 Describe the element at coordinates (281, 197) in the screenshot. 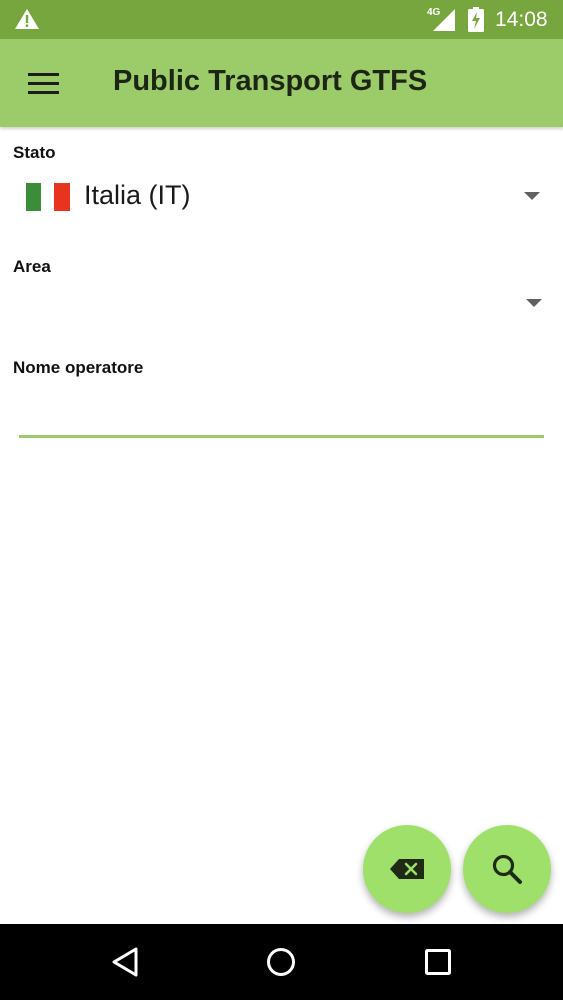

I see `country-dropdown: Italia (IT)` at that location.